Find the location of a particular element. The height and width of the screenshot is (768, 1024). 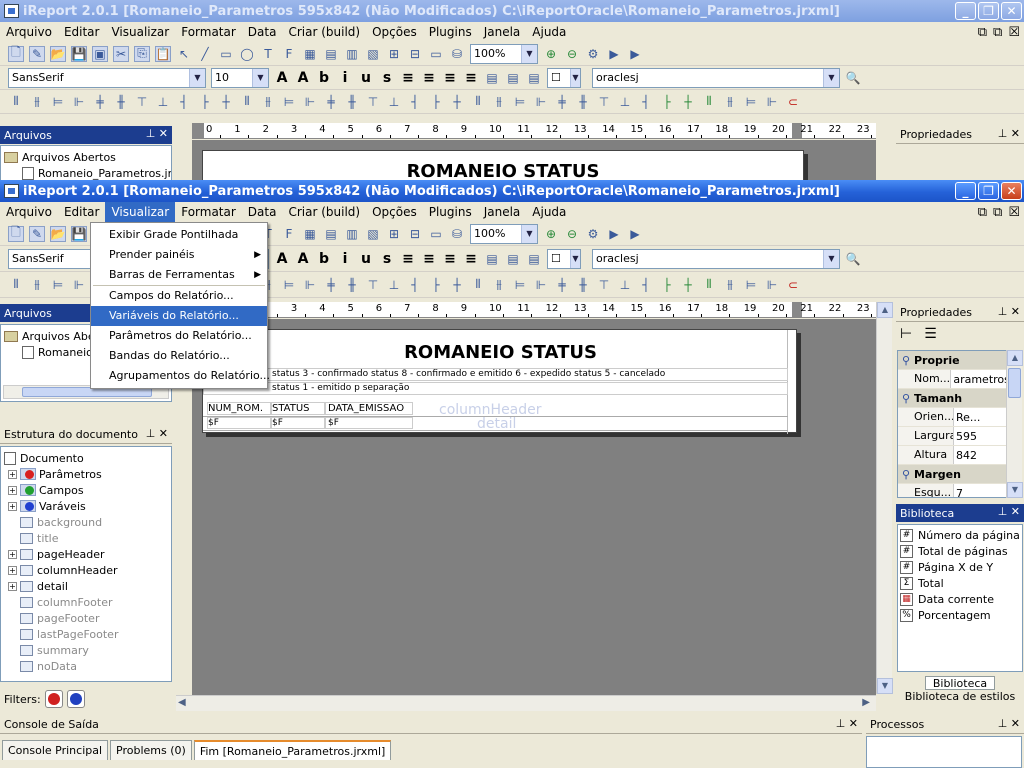

tree-row-columnheader: + columnHeader is located at coordinates (86, 570).